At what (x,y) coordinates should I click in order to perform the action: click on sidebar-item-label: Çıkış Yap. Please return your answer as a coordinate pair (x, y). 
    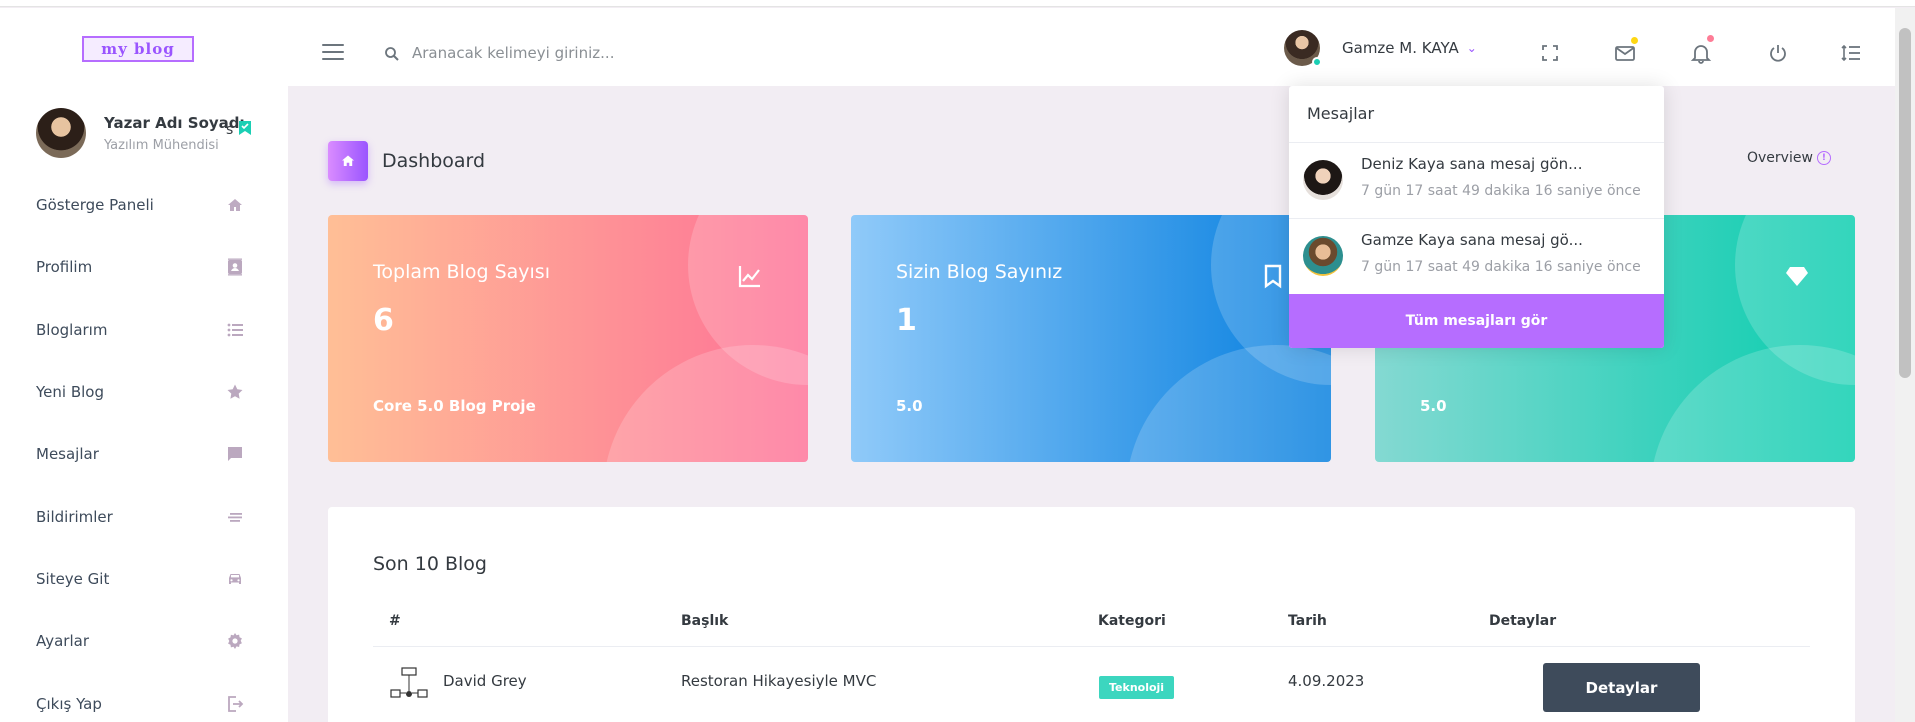
    Looking at the image, I should click on (69, 703).